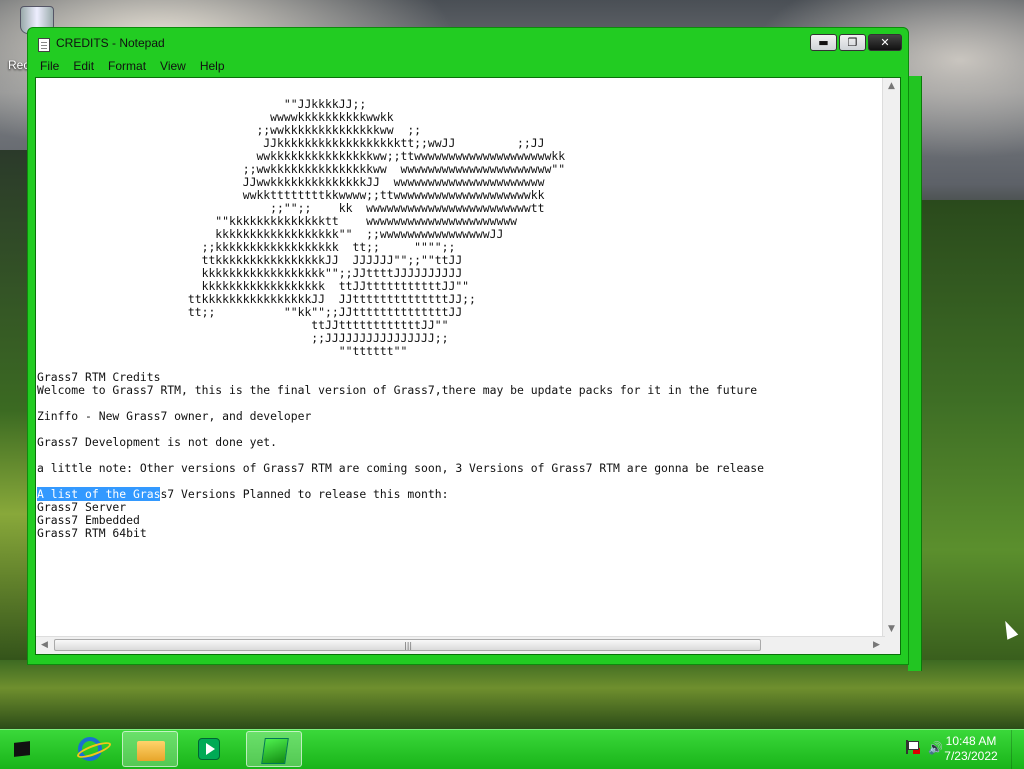 This screenshot has height=769, width=1024. I want to click on menu-help: Help, so click(212, 66).